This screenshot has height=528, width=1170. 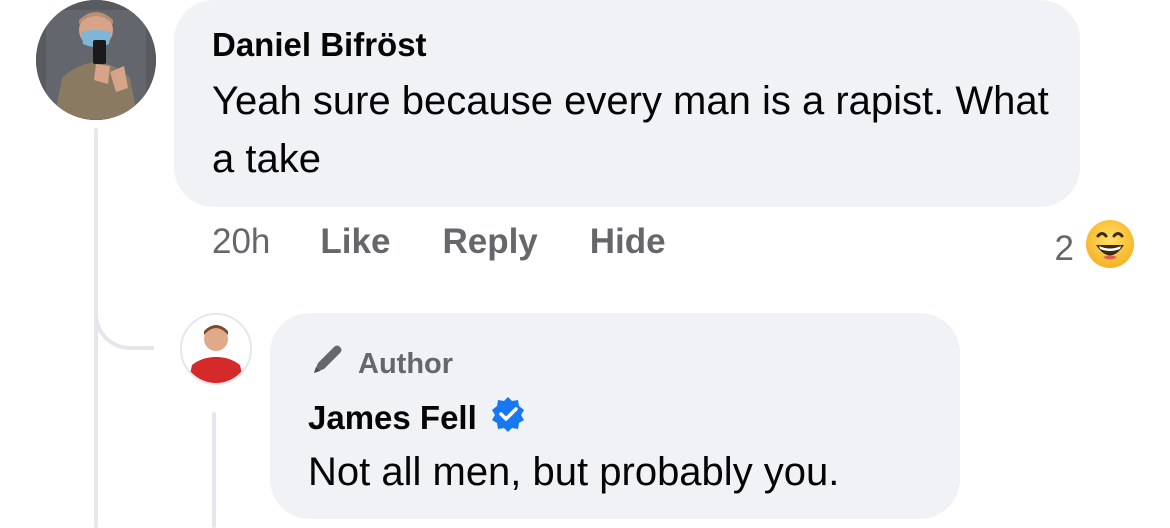 I want to click on like-button: Like, so click(x=355, y=242).